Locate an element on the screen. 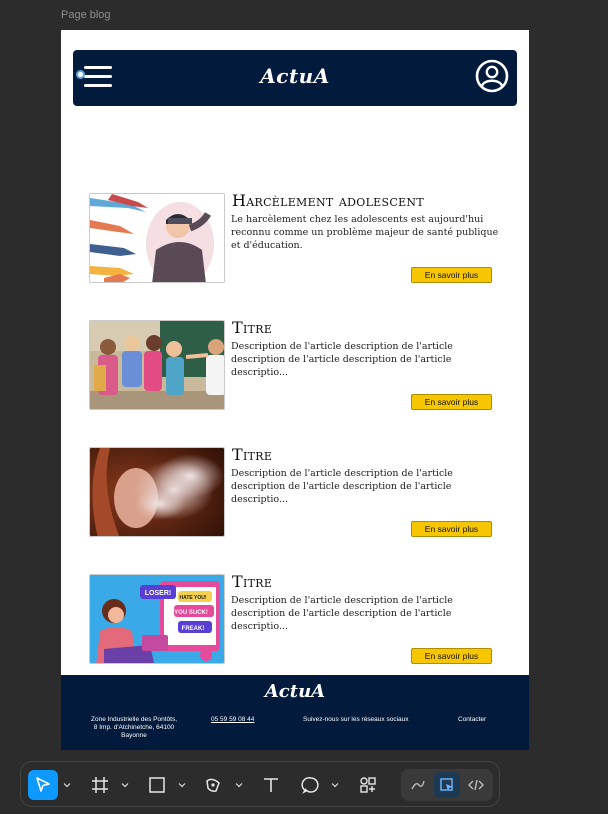 This screenshot has width=608, height=814. prototype-connection-handle is located at coordinates (80, 74).